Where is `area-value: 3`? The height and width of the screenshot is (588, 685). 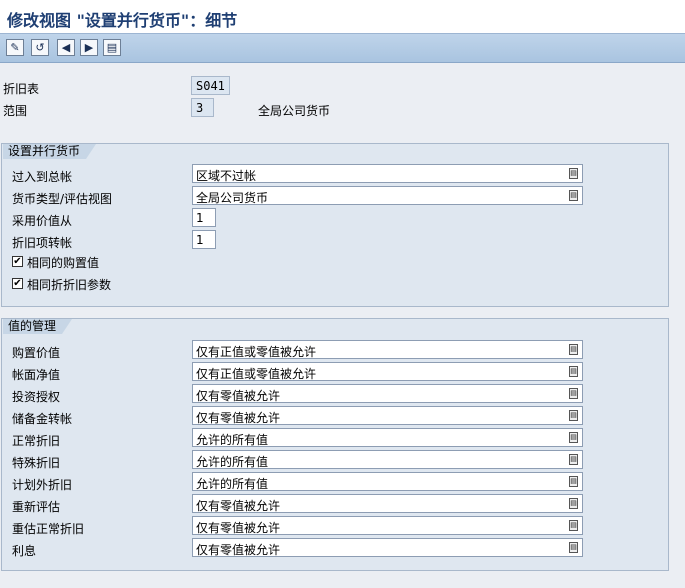
area-value: 3 is located at coordinates (202, 107).